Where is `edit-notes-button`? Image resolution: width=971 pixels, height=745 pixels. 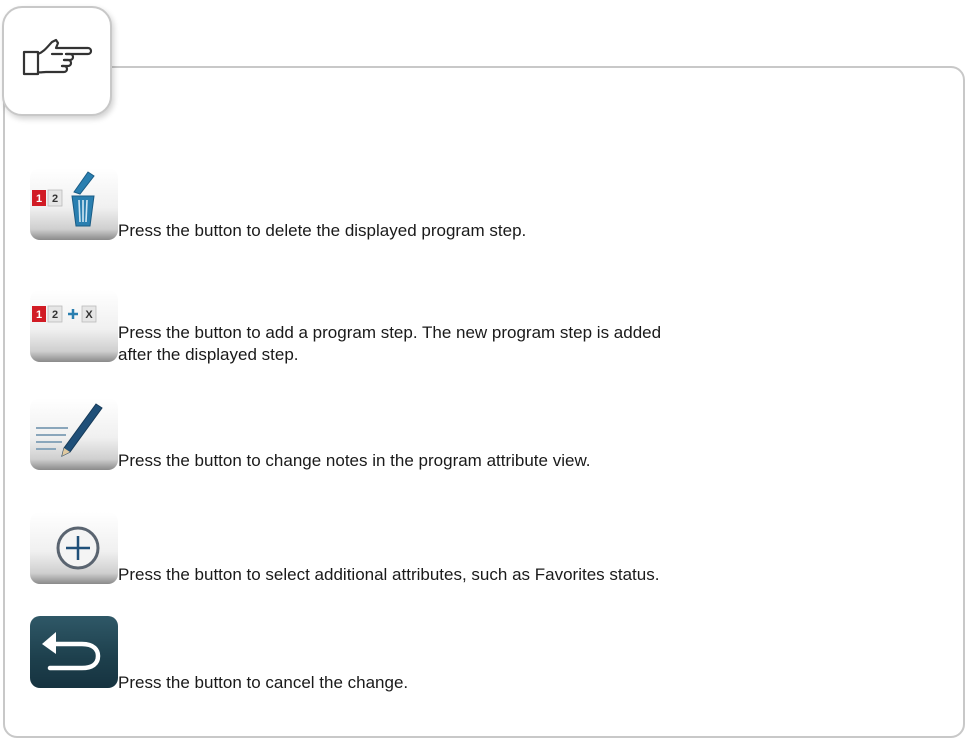 edit-notes-button is located at coordinates (74, 434).